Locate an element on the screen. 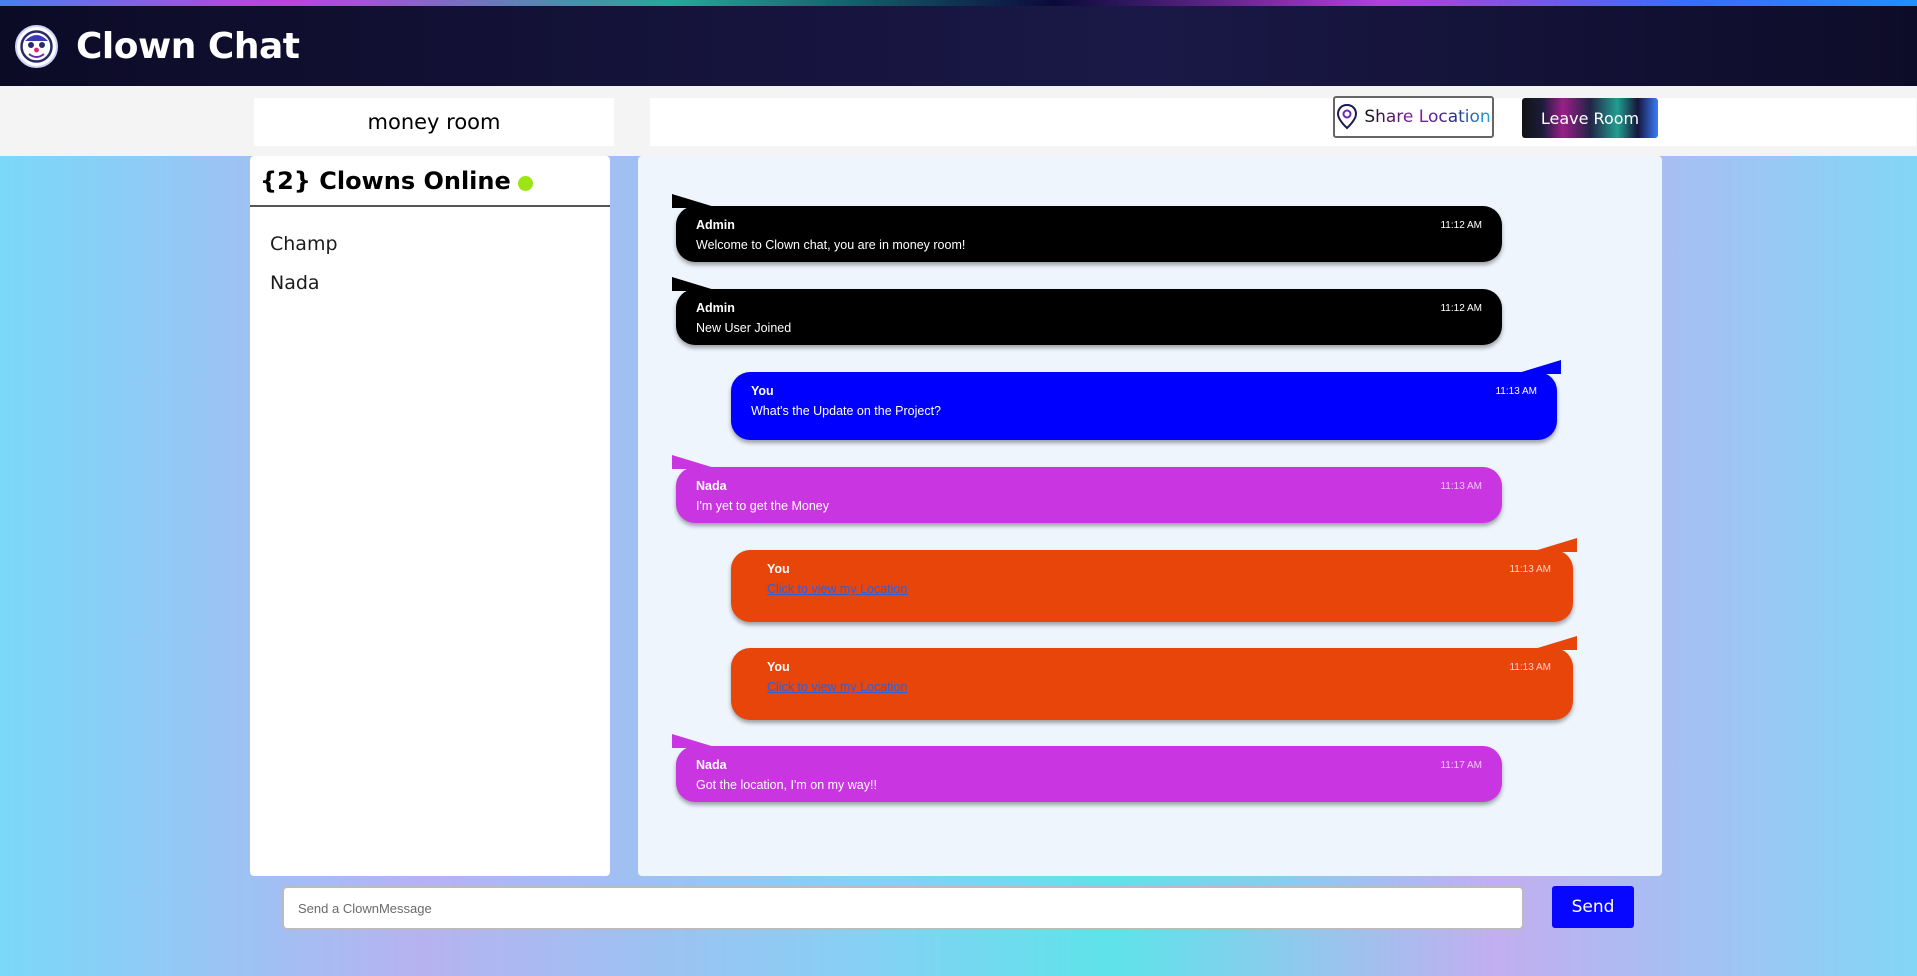 The image size is (1917, 976). message-text: Got the location, I'm on my way!! is located at coordinates (786, 785).